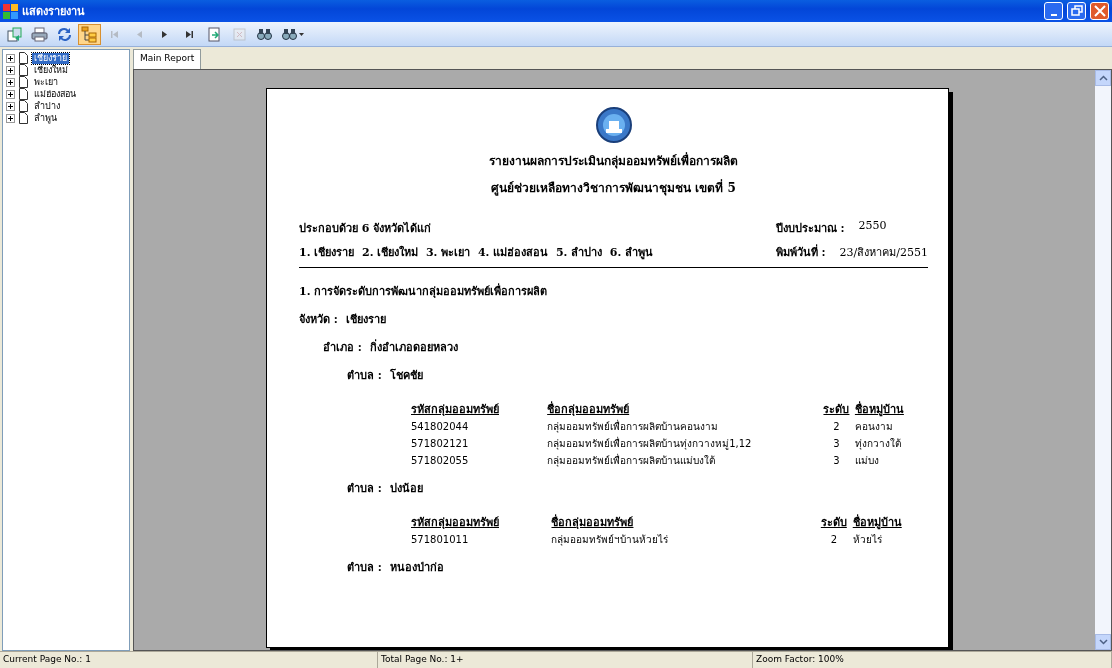  Describe the element at coordinates (365, 320) in the screenshot. I see `field-value: เชียงราย` at that location.